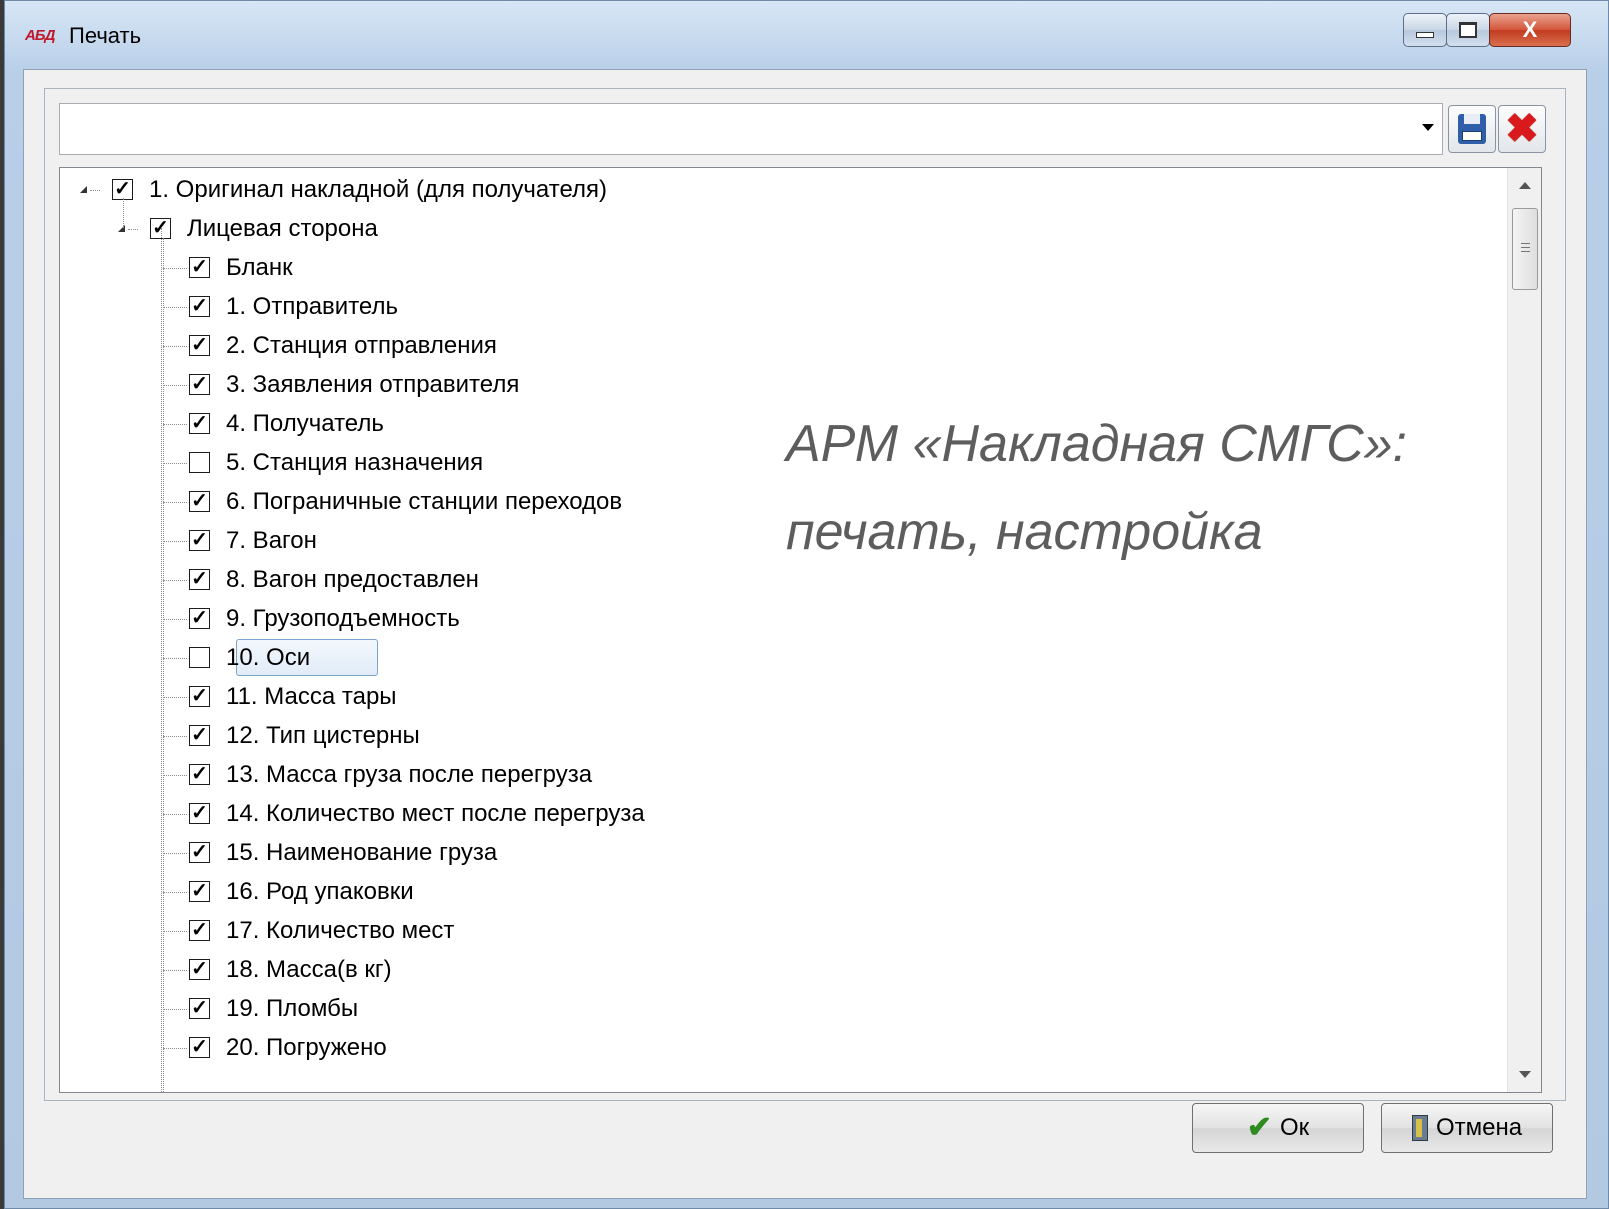 The width and height of the screenshot is (1609, 1209). I want to click on cancel-button-label: Отмена, so click(1479, 1127).